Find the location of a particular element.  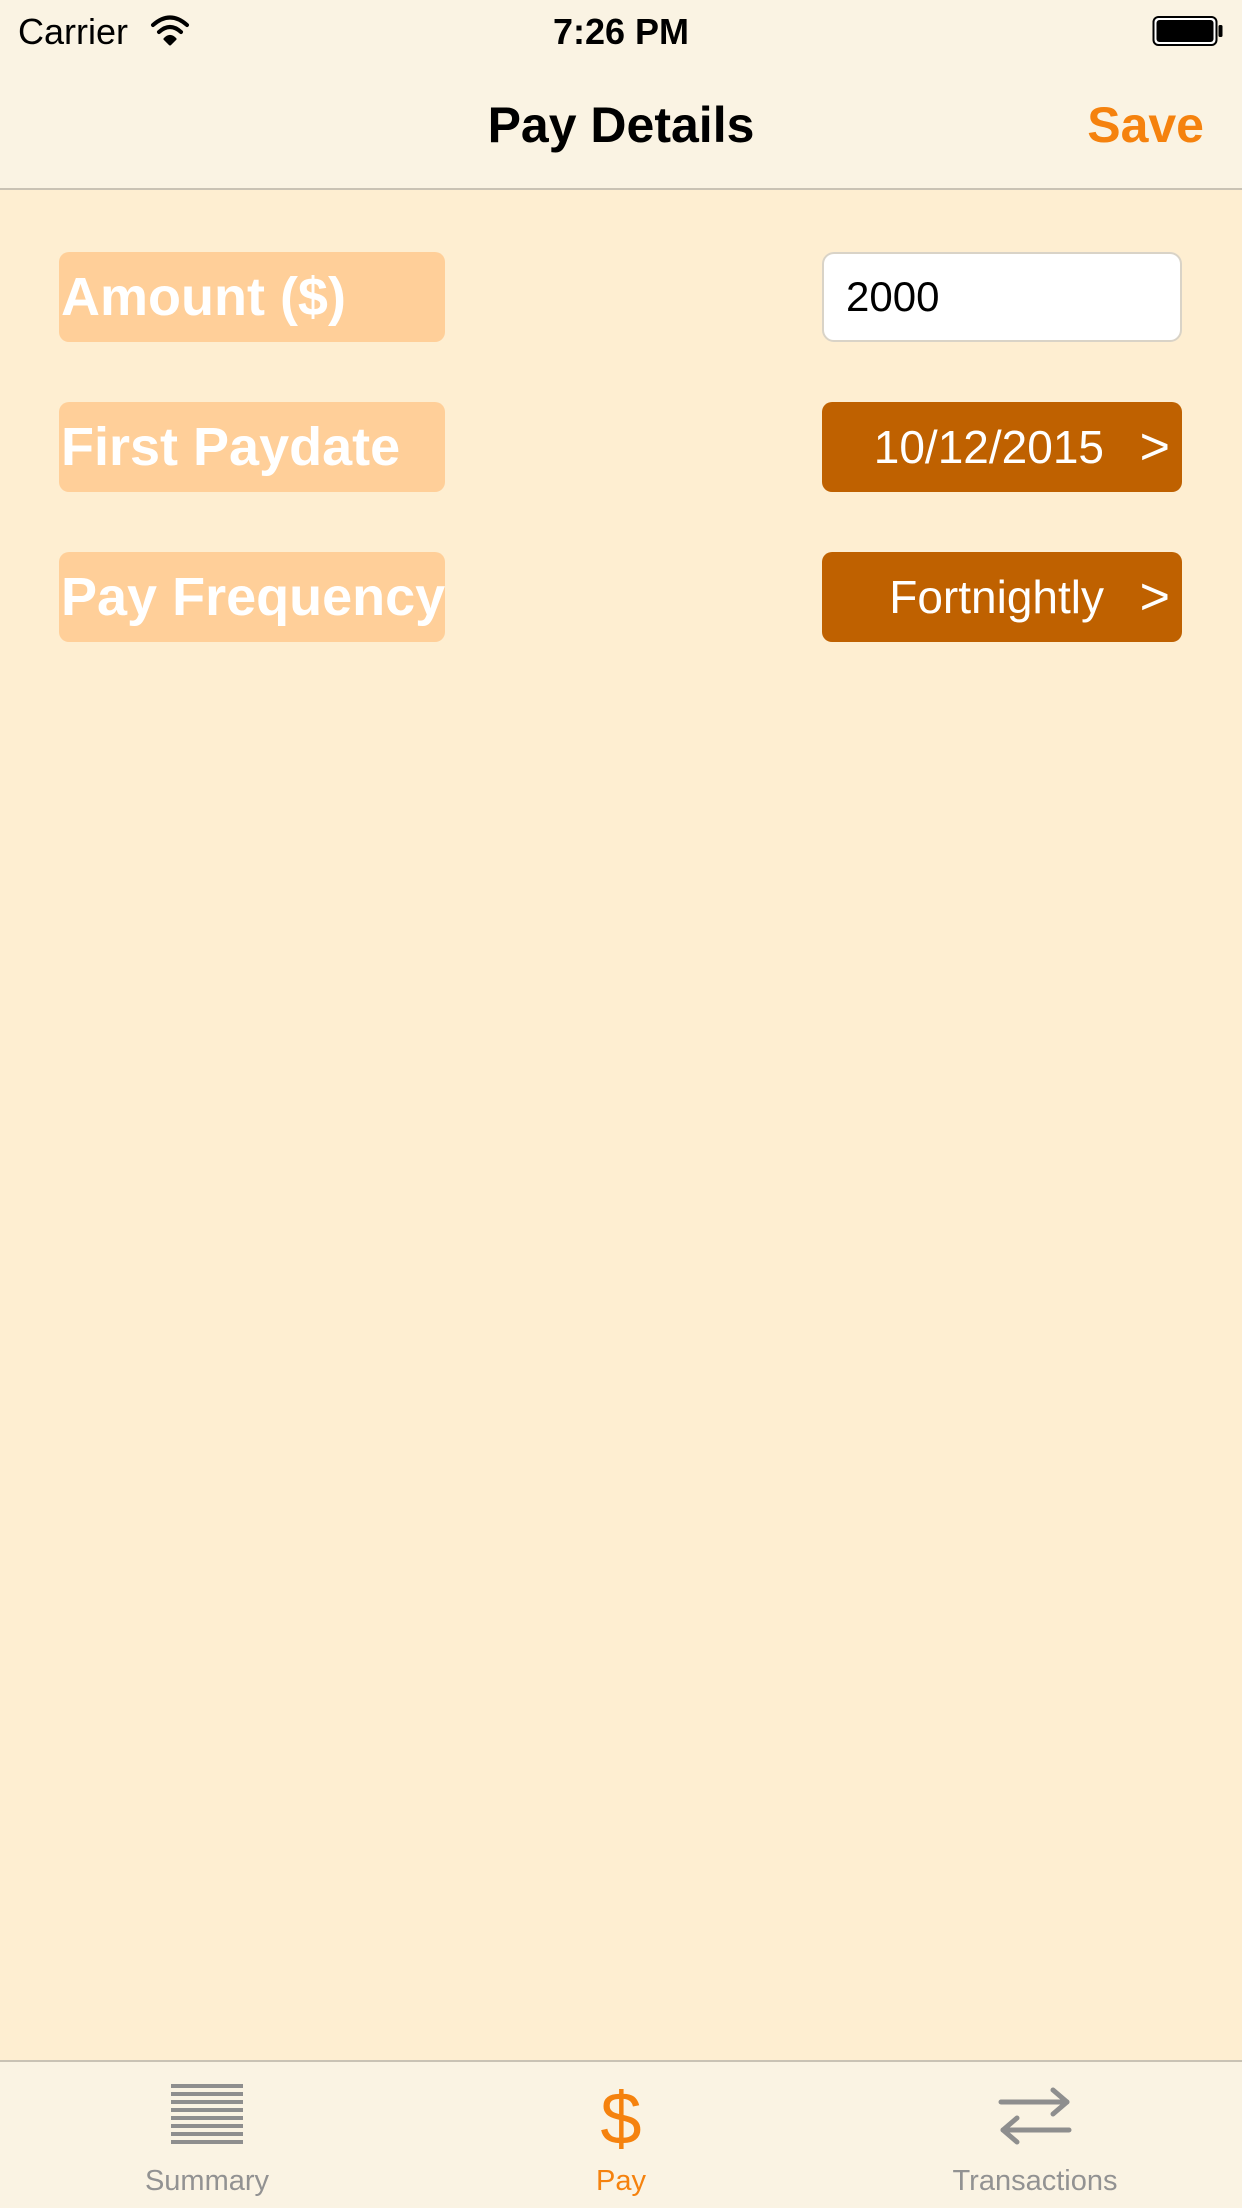

list-icon is located at coordinates (207, 2114).